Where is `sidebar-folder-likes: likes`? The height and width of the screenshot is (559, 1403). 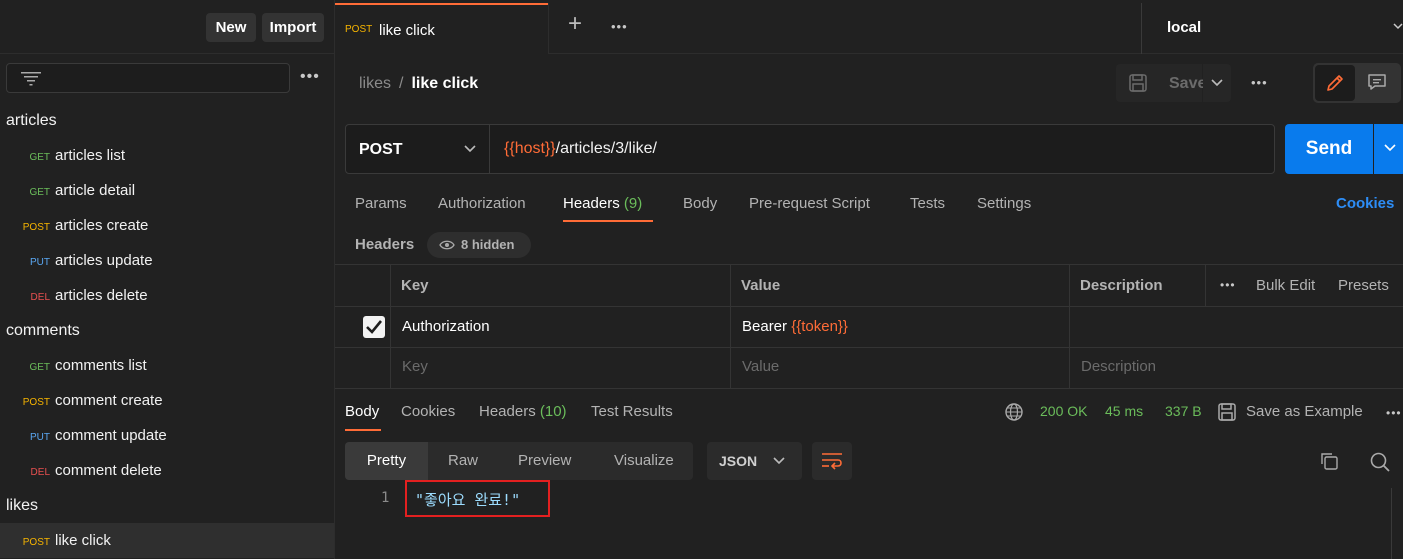 sidebar-folder-likes: likes is located at coordinates (167, 505).